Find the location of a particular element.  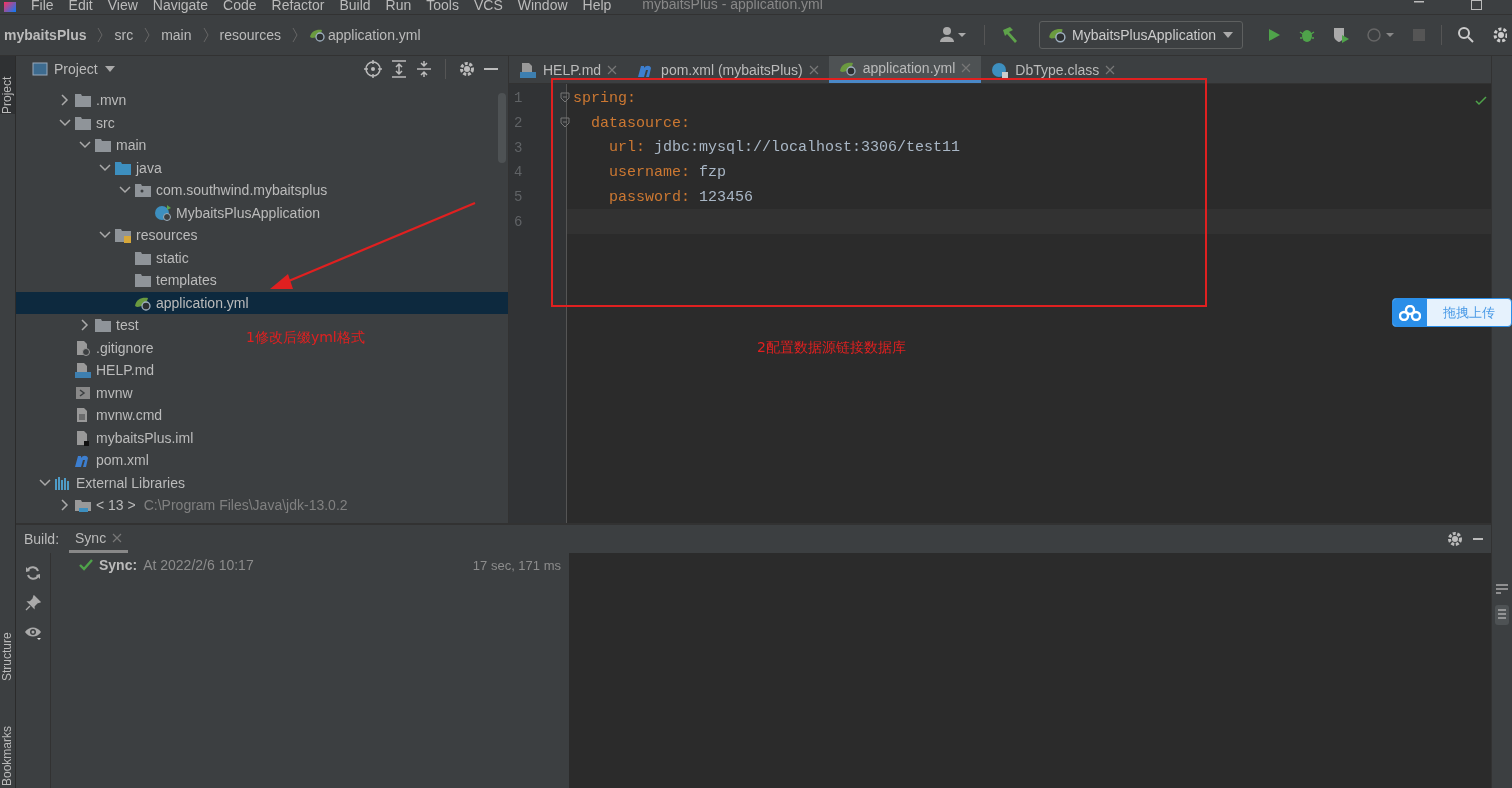

code-key: password: is located at coordinates (649, 197).